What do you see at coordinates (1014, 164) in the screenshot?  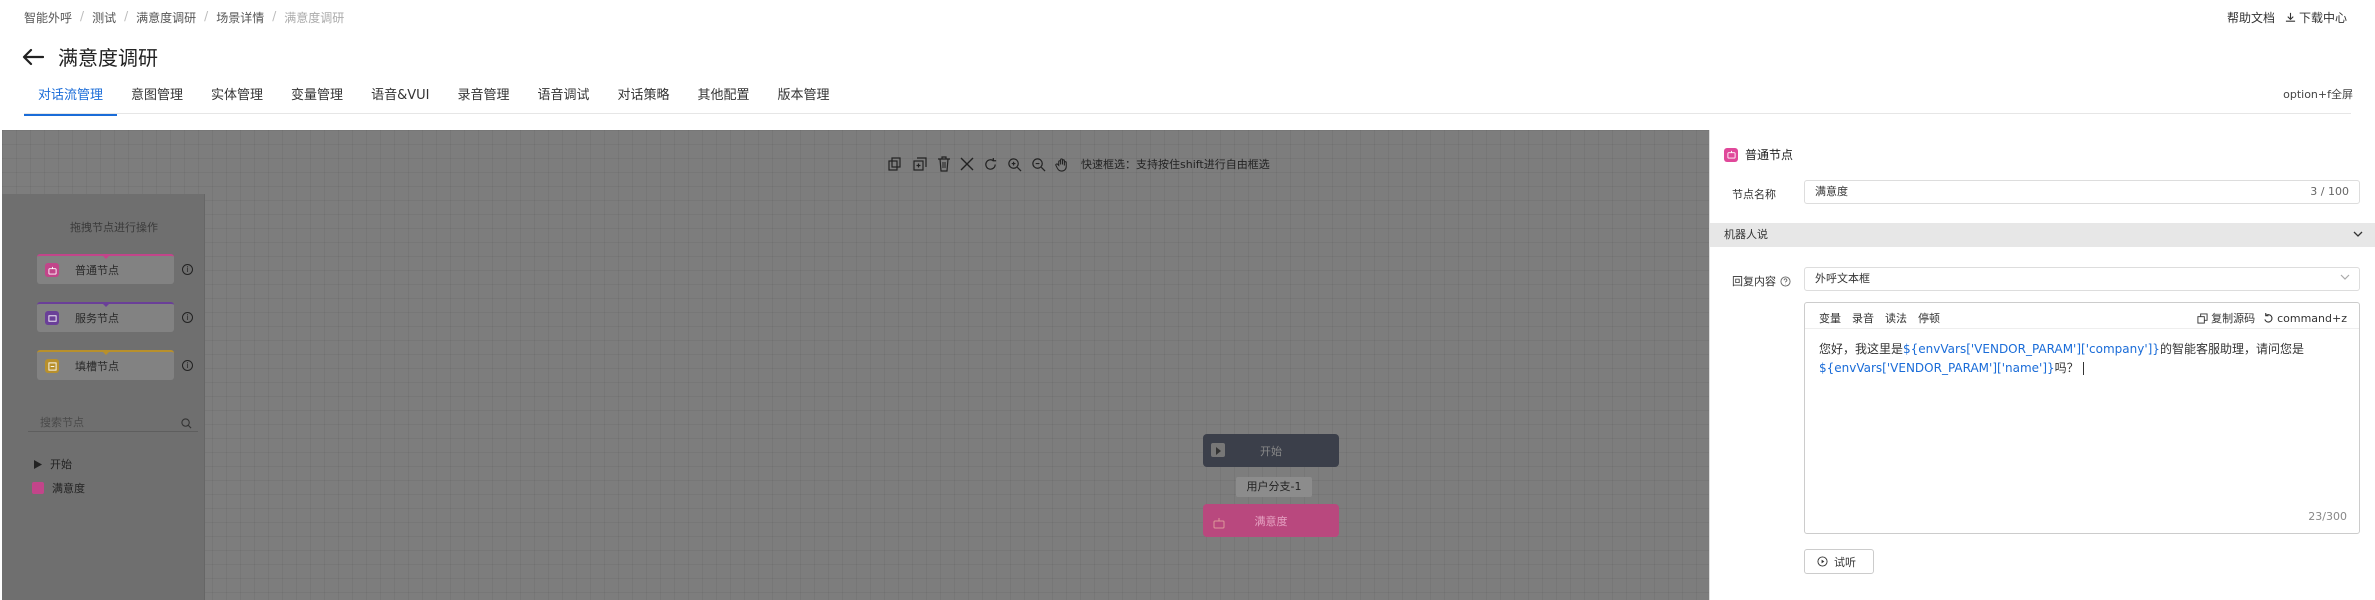 I see `zoom-in-icon` at bounding box center [1014, 164].